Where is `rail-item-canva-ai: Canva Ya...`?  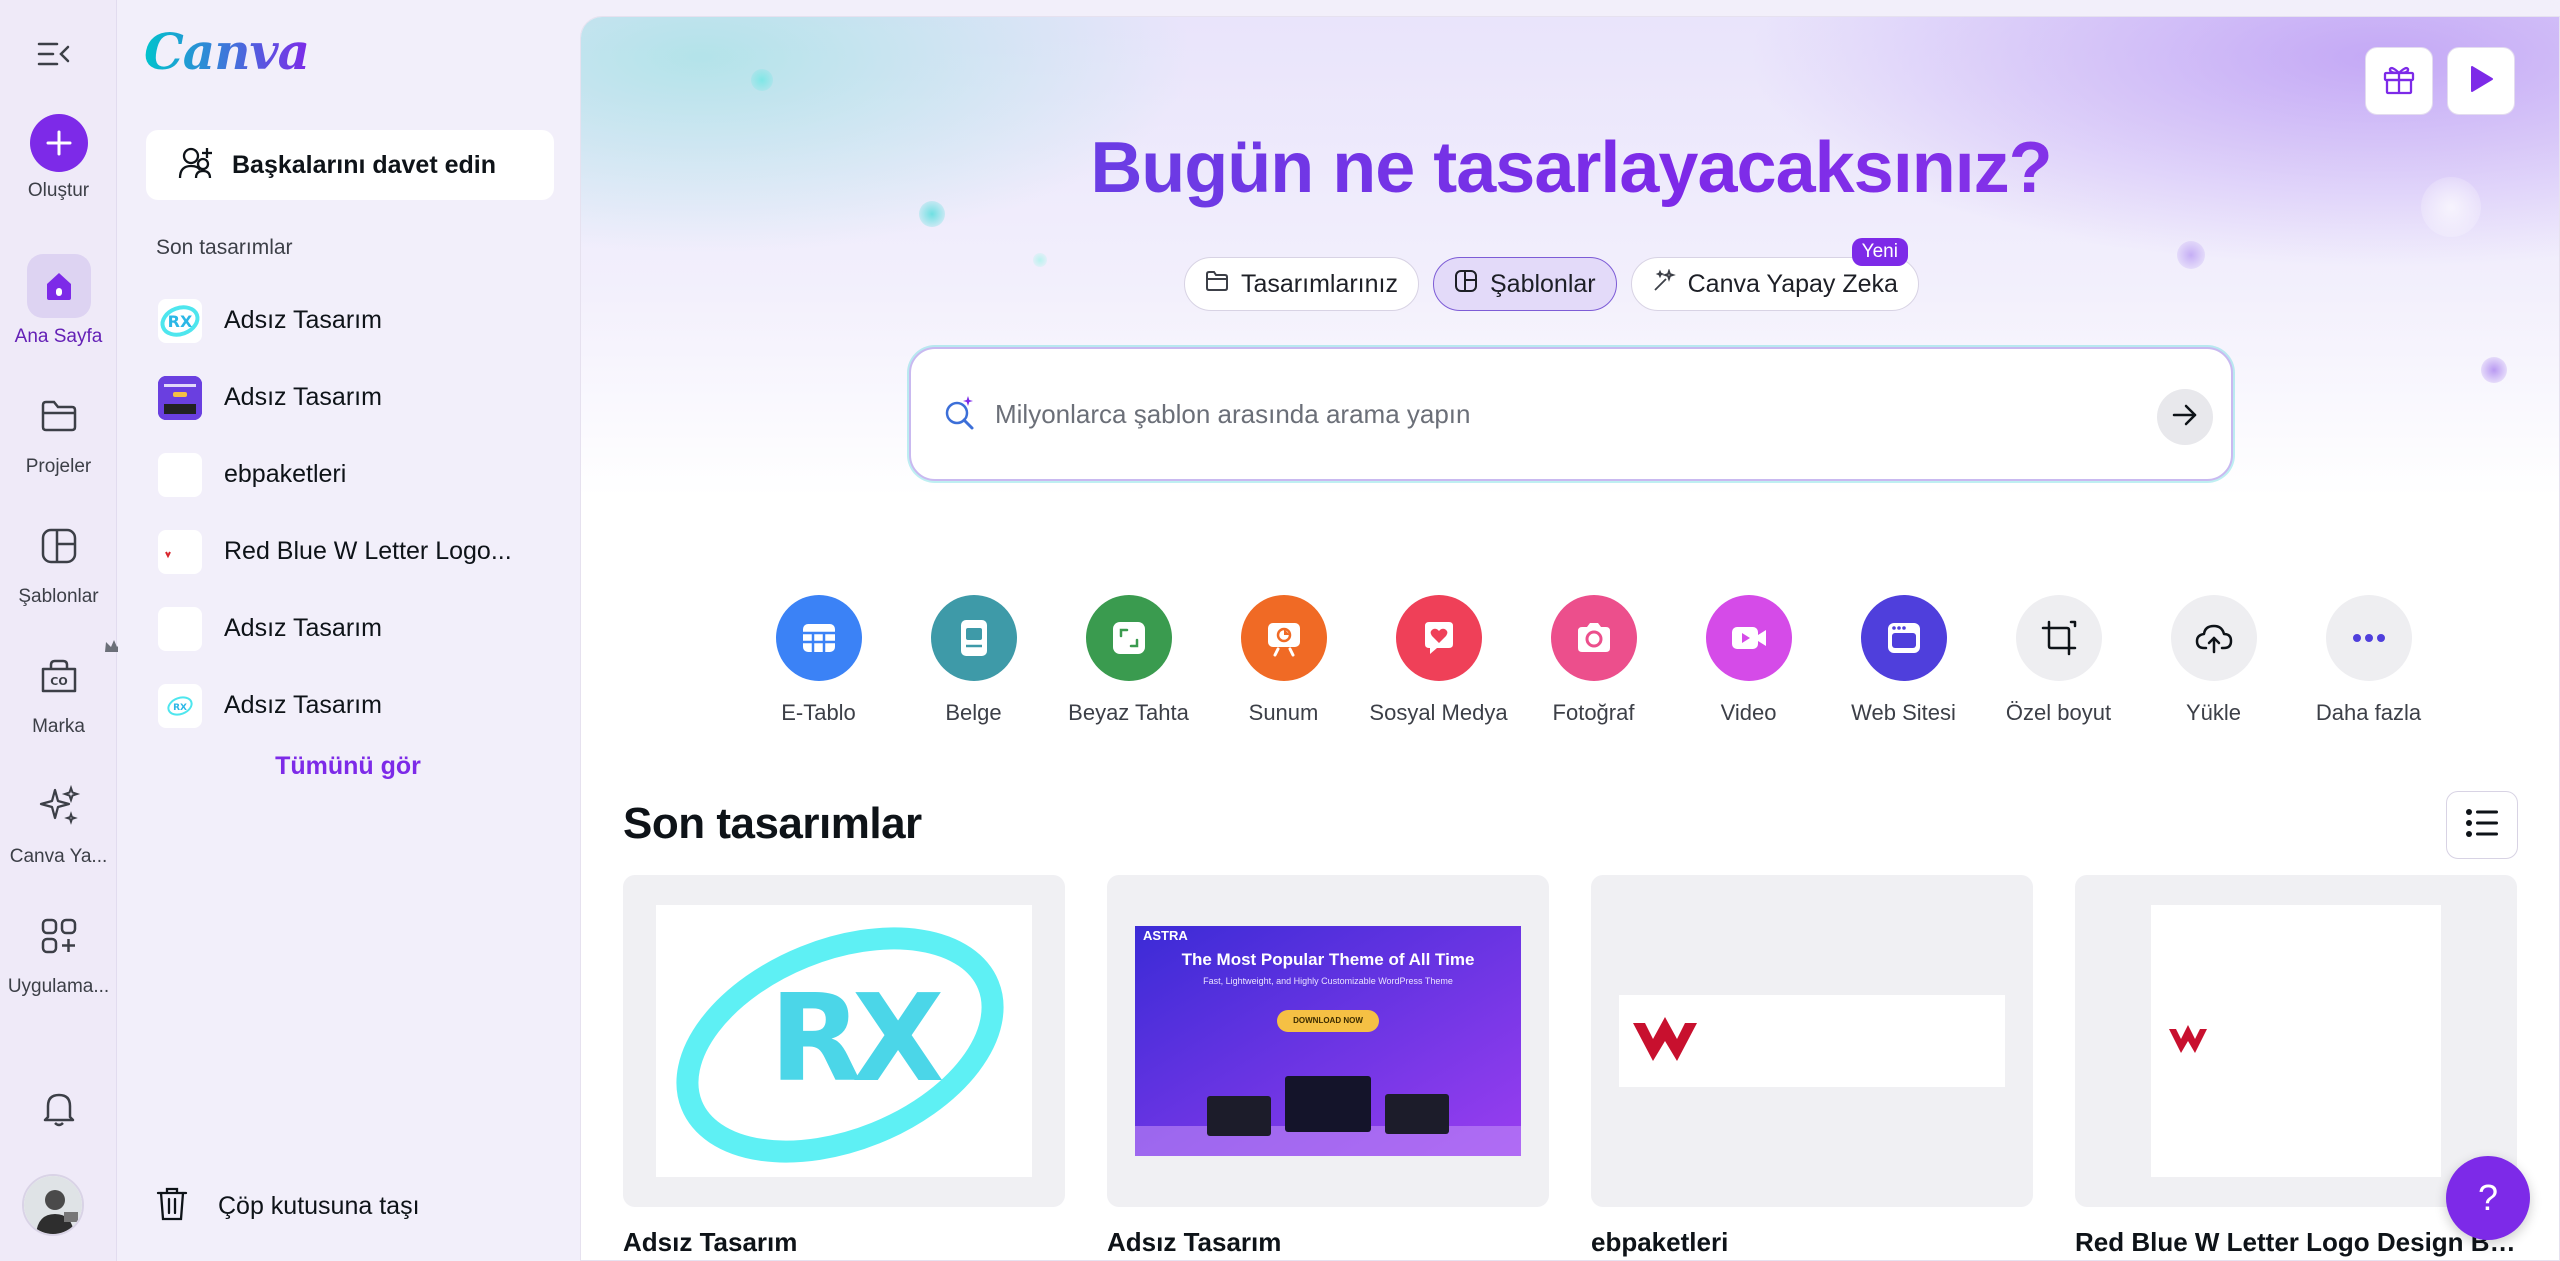
rail-item-canva-ai: Canva Ya... is located at coordinates (58, 821).